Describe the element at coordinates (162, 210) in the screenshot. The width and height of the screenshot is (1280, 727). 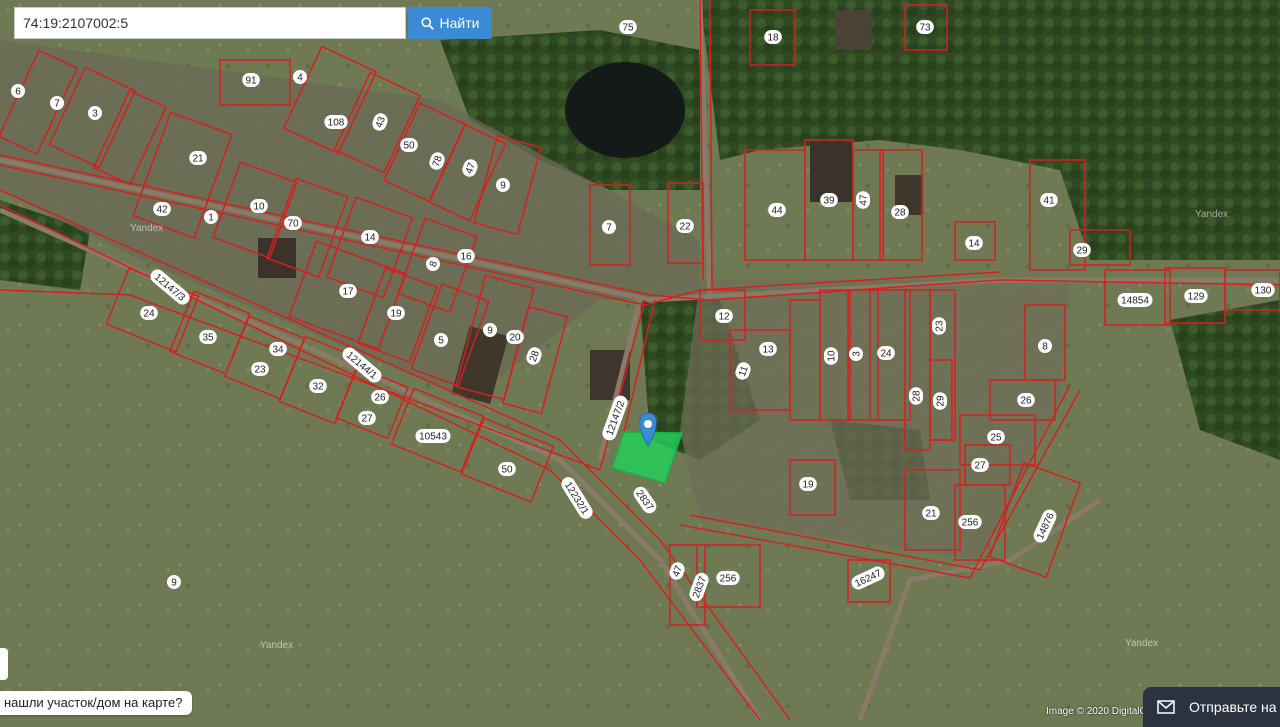
I see `svg-text: 42` at that location.